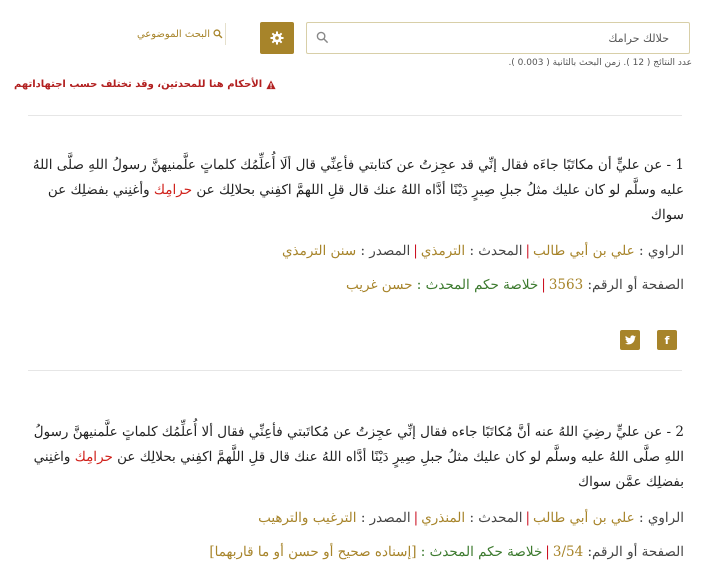  I want to click on twitter-icon, so click(630, 340).